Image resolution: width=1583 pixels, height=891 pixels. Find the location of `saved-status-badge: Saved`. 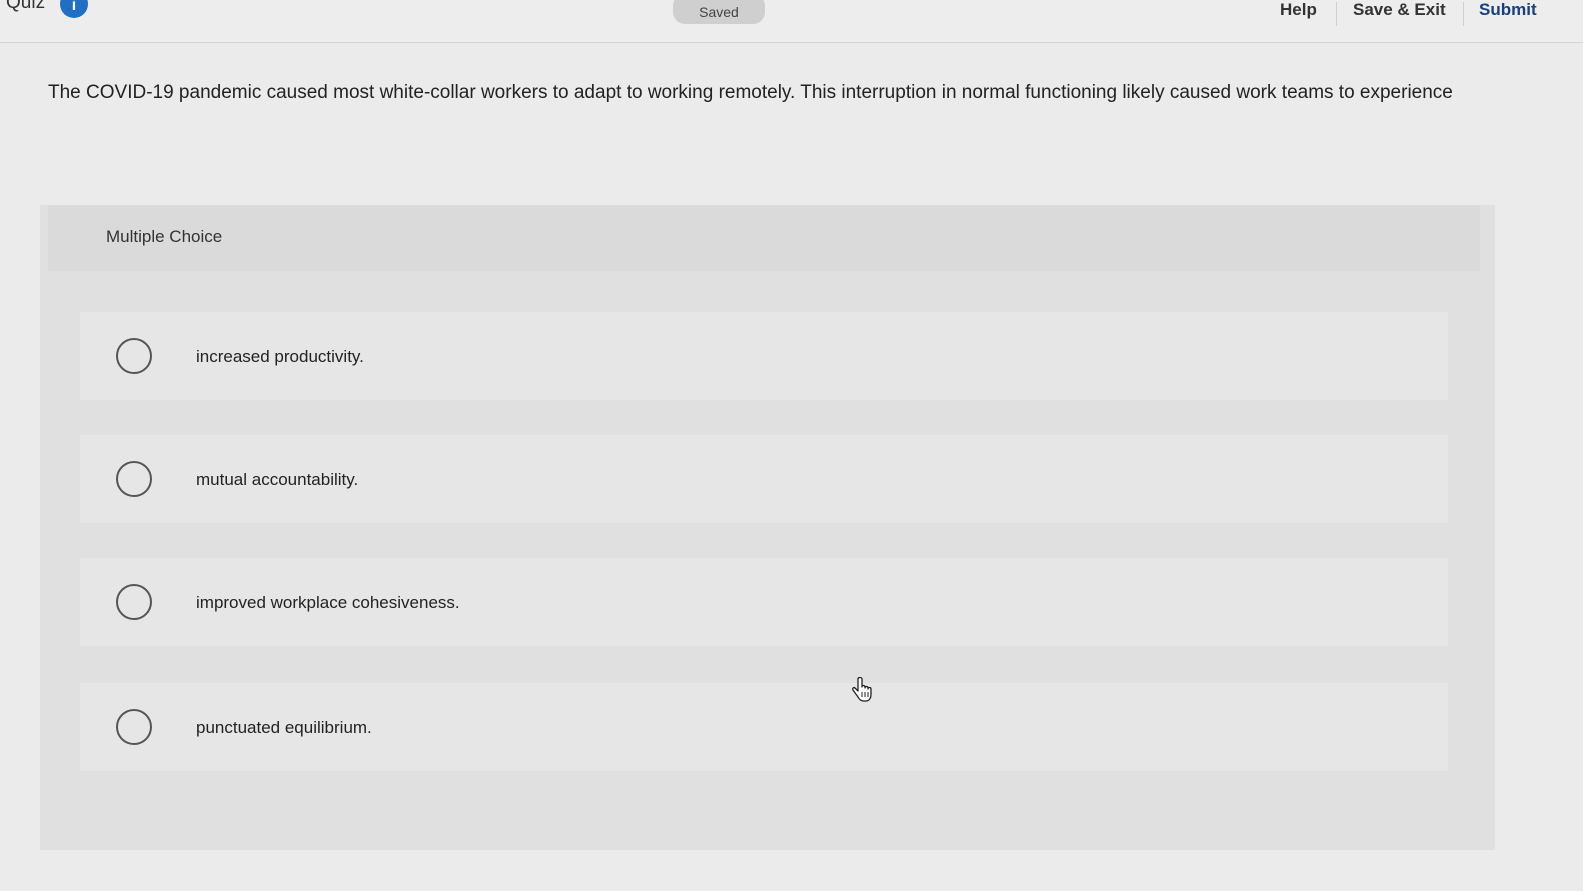

saved-status-badge: Saved is located at coordinates (719, 12).